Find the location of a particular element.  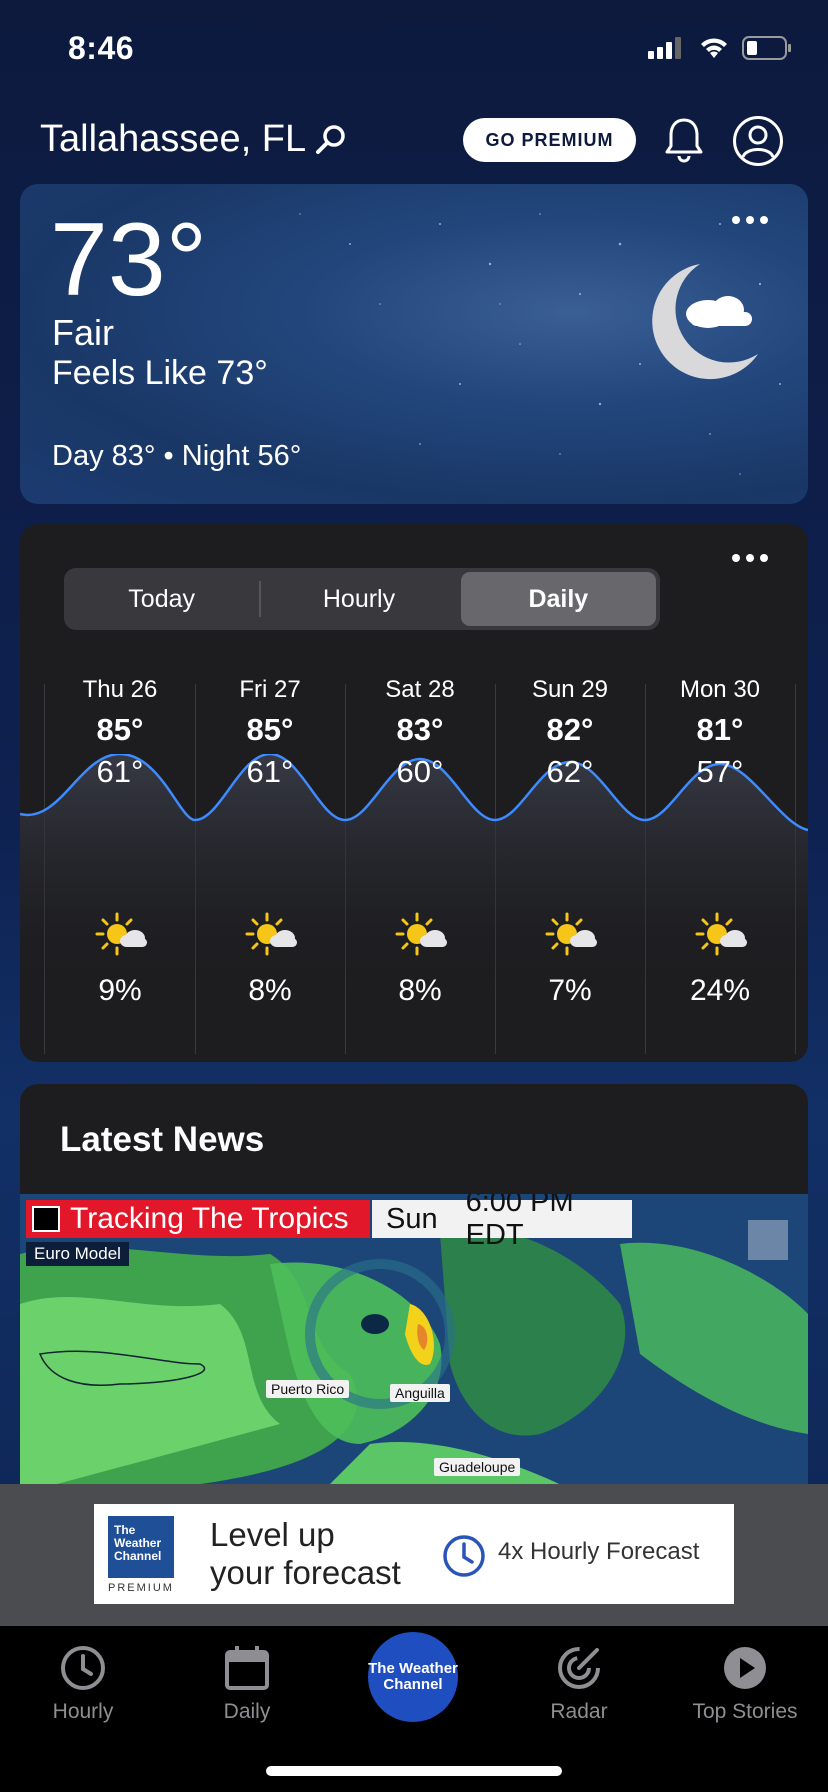

day-precip: 7% is located at coordinates (570, 990).